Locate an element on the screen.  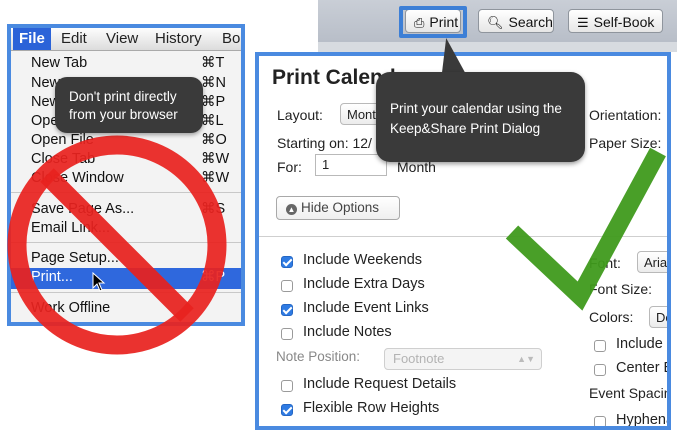
layout-label: Layout: is located at coordinates (300, 115).